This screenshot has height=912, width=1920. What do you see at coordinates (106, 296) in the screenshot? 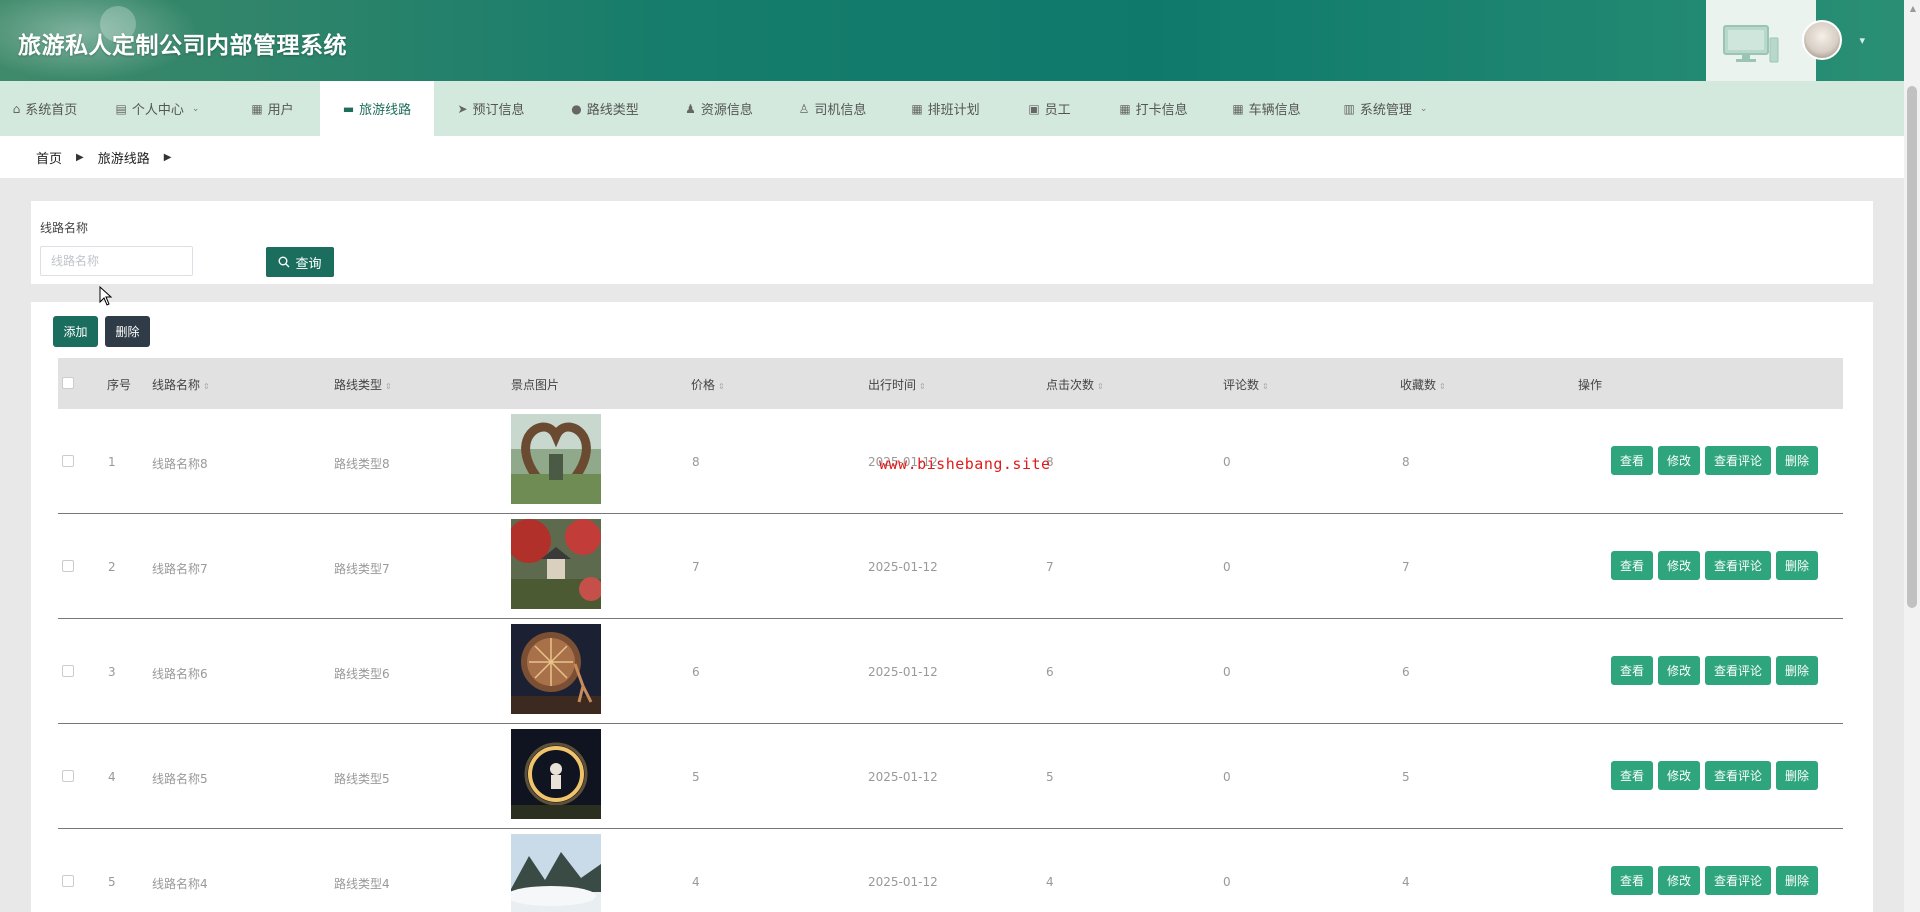
I see `mouse-cursor-icon` at bounding box center [106, 296].